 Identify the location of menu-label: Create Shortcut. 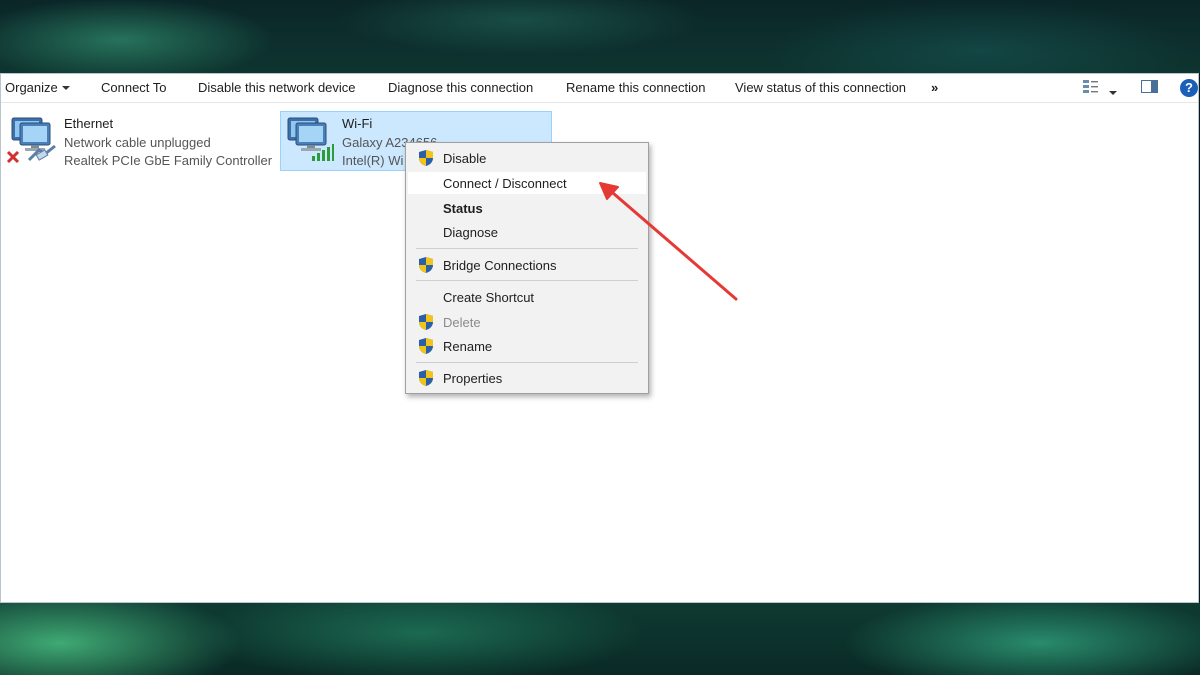
(489, 297).